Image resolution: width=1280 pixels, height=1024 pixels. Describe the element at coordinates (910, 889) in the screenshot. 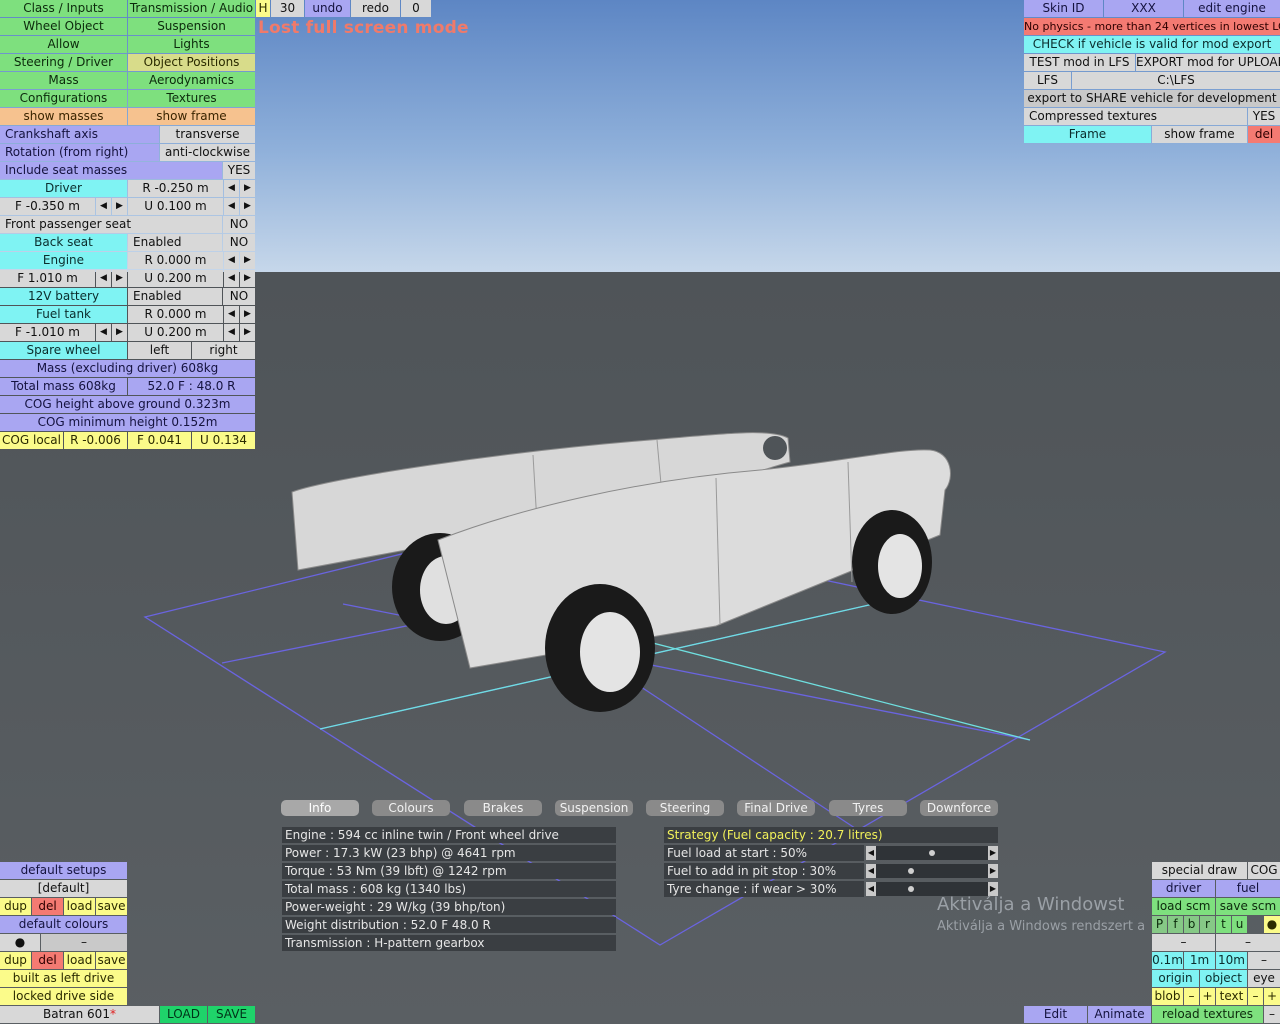

I see `tyre-change-knob` at that location.